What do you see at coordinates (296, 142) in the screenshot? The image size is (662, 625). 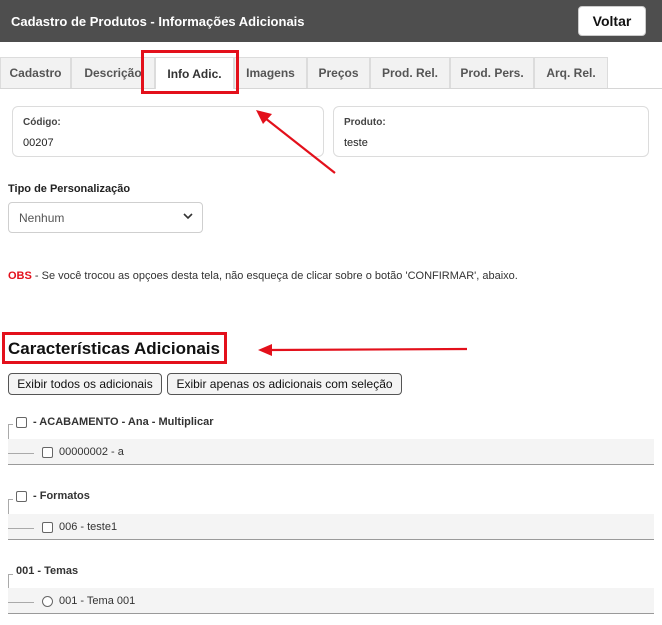 I see `arrow-to-tab` at bounding box center [296, 142].